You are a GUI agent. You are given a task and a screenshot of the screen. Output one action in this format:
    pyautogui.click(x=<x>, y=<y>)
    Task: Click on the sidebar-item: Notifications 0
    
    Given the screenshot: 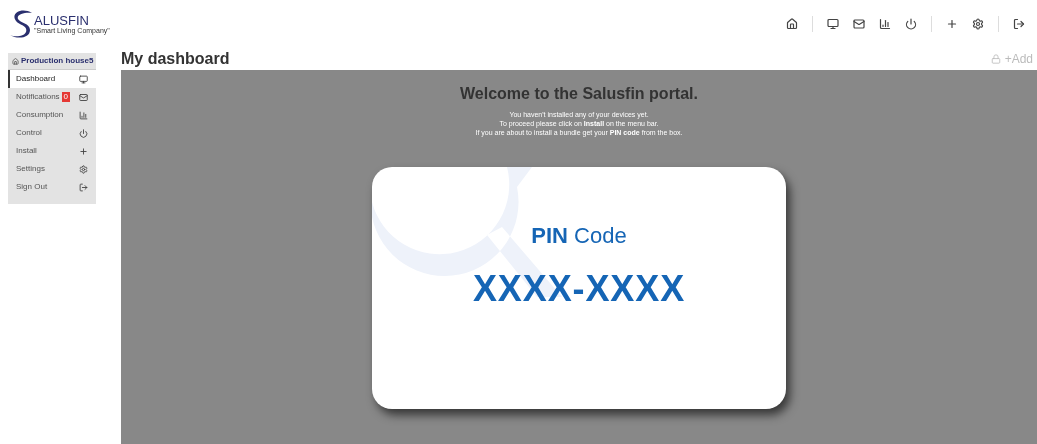 What is the action you would take?
    pyautogui.click(x=52, y=97)
    